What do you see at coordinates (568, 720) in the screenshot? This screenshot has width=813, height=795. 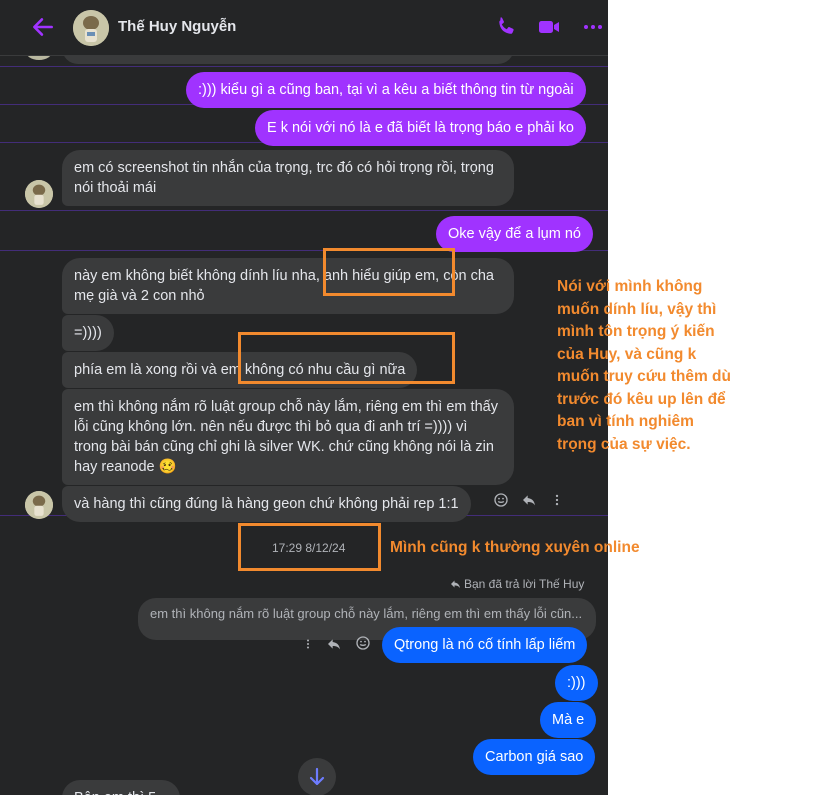 I see `message-bubble-outgoing: Mà e` at bounding box center [568, 720].